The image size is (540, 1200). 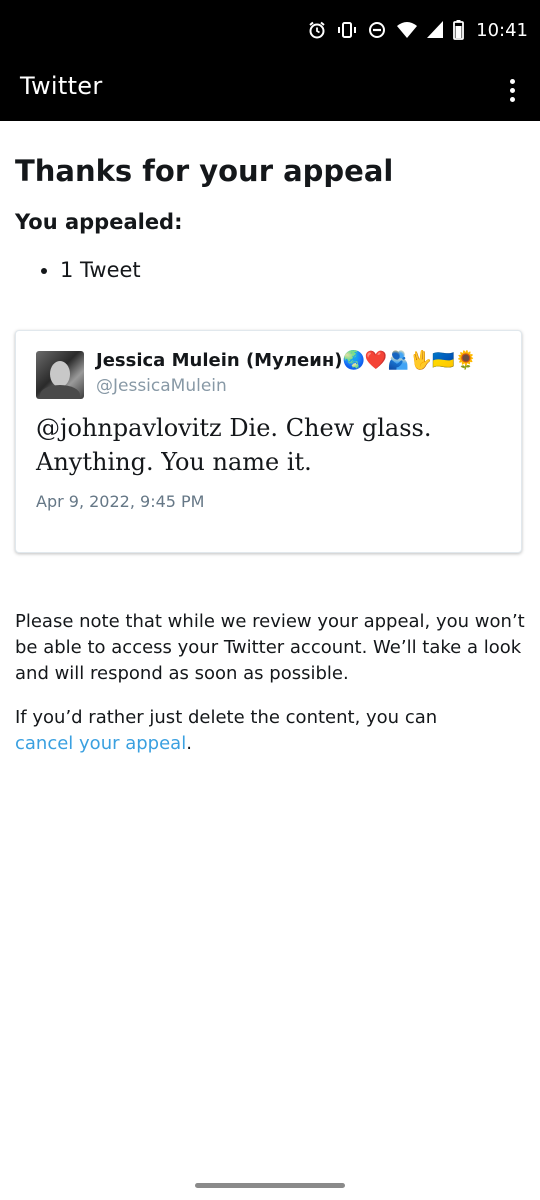 What do you see at coordinates (270, 90) in the screenshot?
I see `app-bar: Twitter` at bounding box center [270, 90].